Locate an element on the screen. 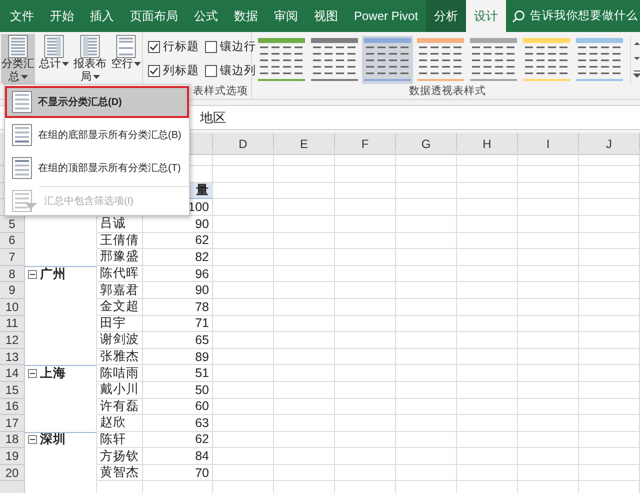 The height and width of the screenshot is (493, 640). ribbon-button: 分类汇总 is located at coordinates (18, 59).